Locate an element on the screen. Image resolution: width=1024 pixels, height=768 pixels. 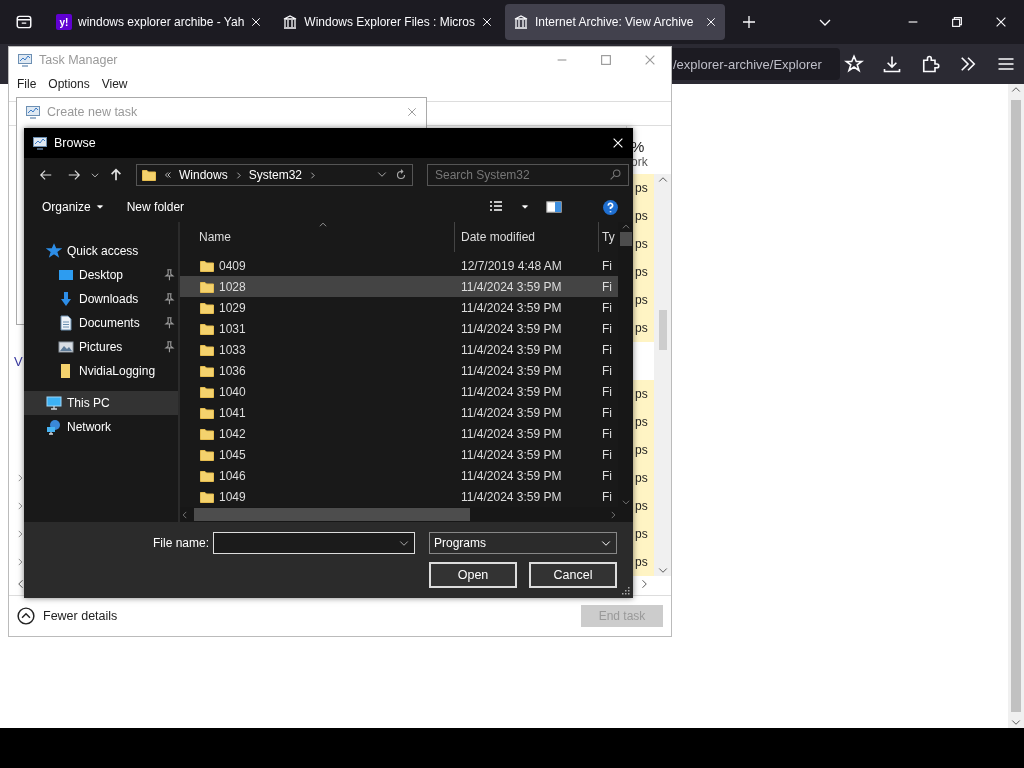
column-header: Date modified is located at coordinates (526, 237).